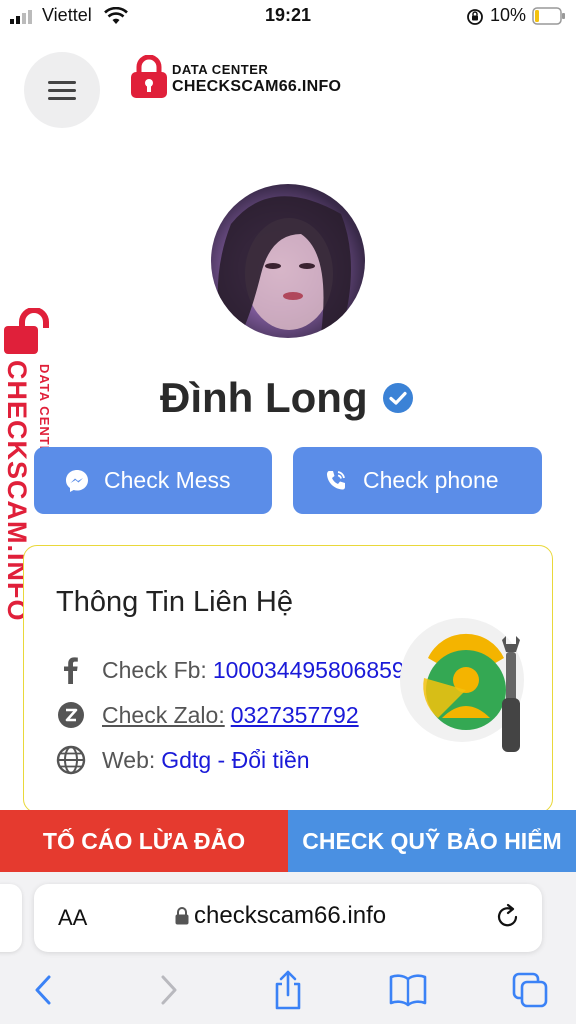 This screenshot has height=1024, width=576. Describe the element at coordinates (167, 480) in the screenshot. I see `check-mess-label: Check Mess` at that location.